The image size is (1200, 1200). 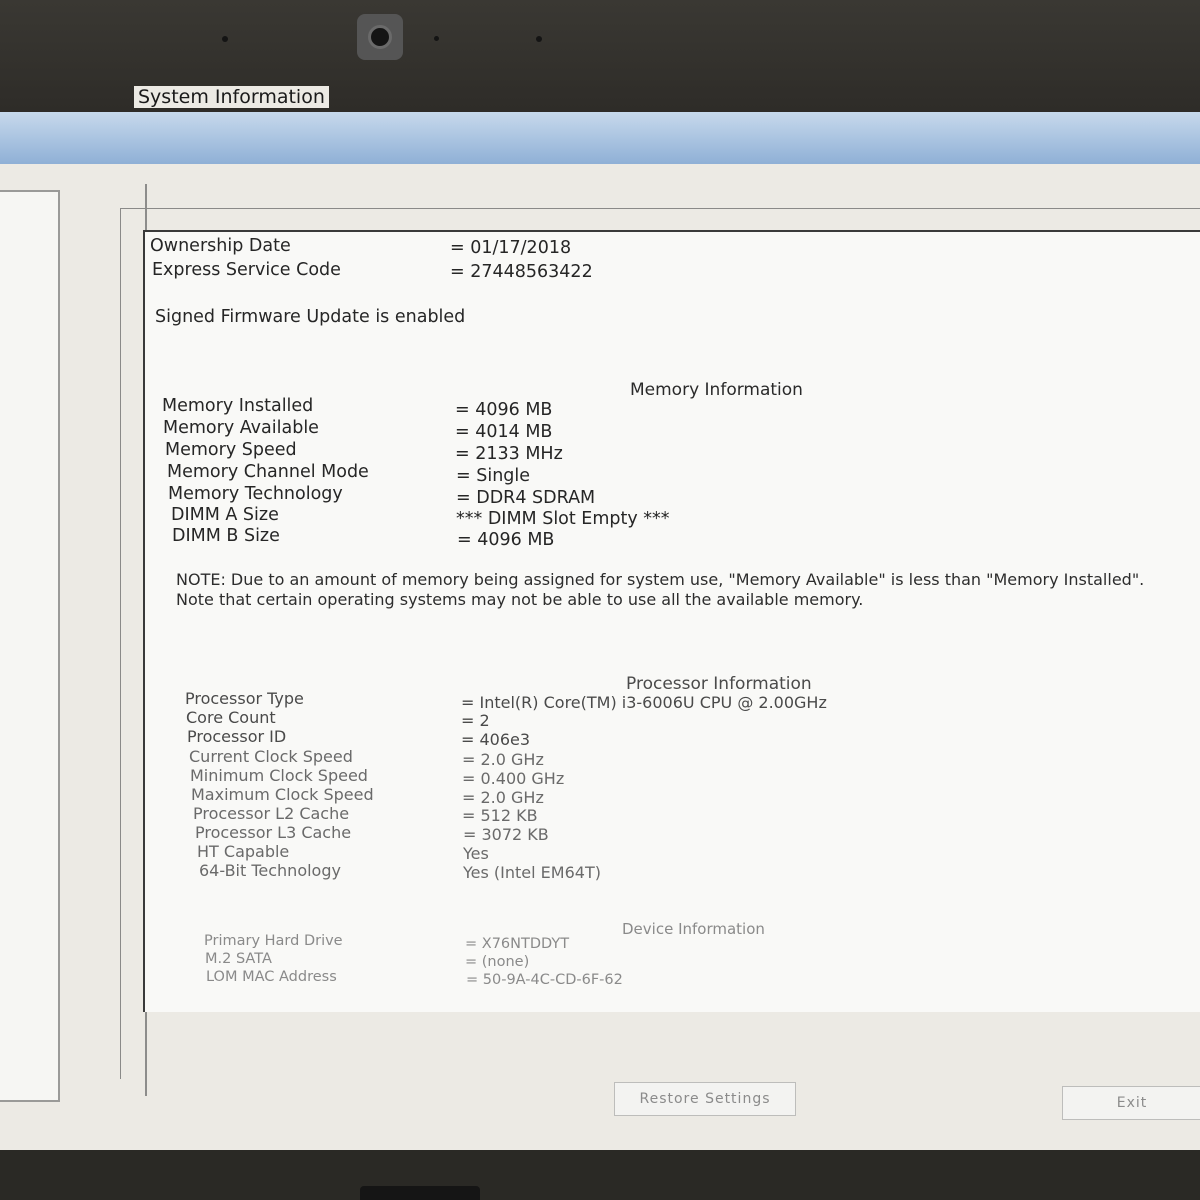 I want to click on device-section-title: Device Information, so click(x=693, y=929).